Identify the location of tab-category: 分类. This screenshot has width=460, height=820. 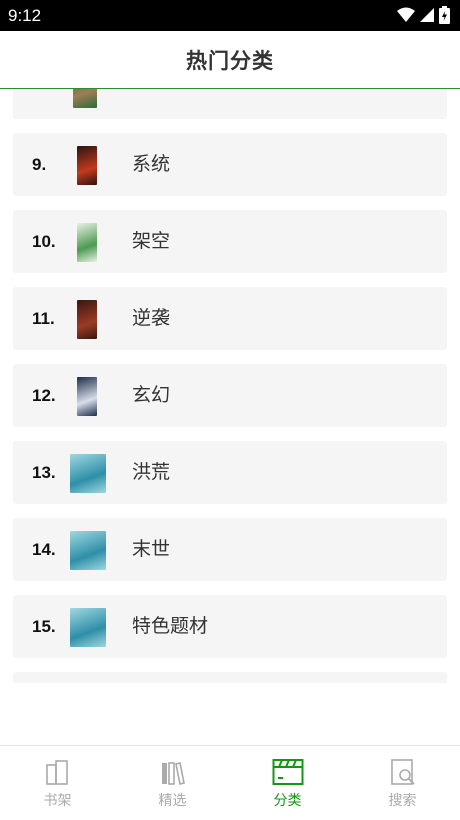
(287, 783).